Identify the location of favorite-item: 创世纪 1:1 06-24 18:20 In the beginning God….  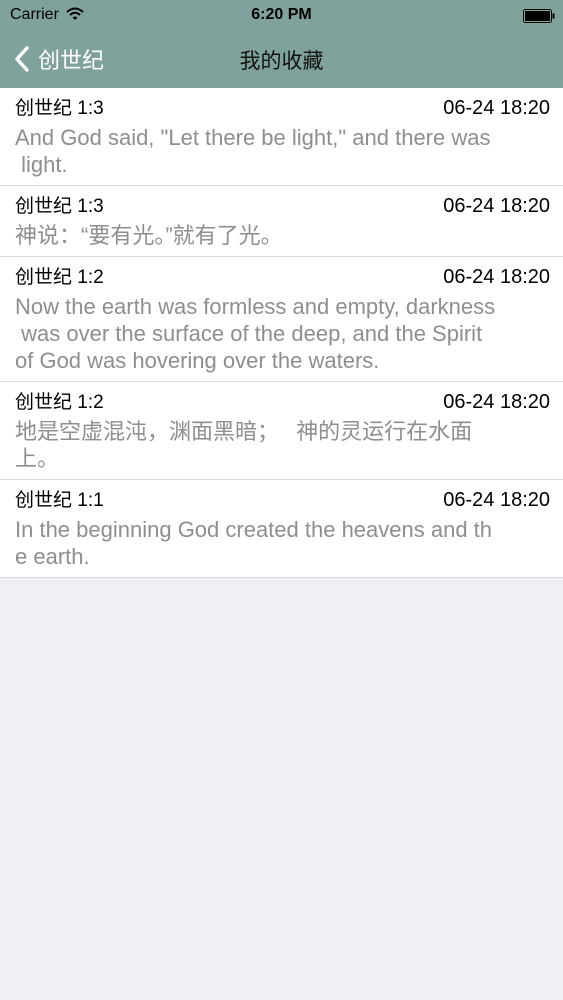
(281, 529).